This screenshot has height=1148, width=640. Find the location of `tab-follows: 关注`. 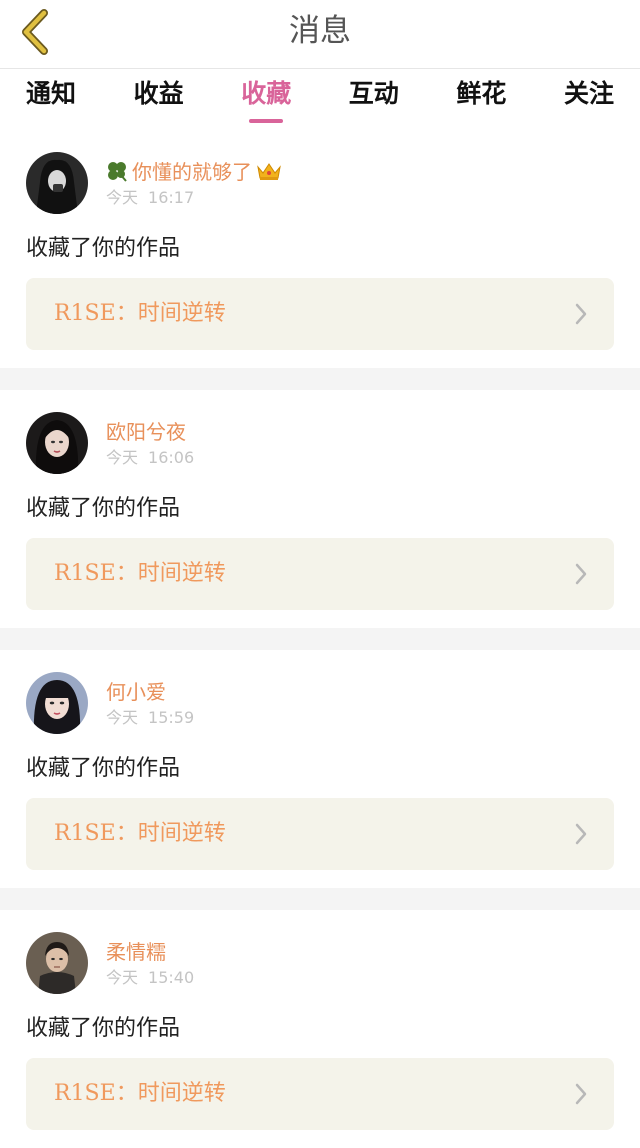

tab-follows: 关注 is located at coordinates (589, 97).